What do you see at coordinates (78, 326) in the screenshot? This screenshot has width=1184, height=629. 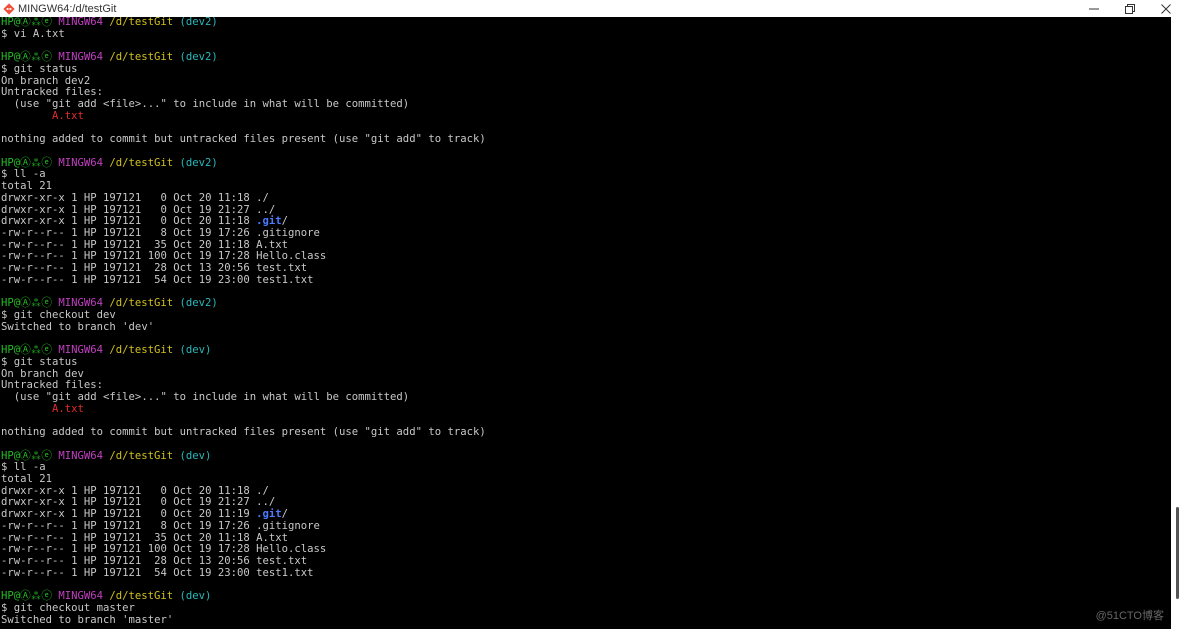 I see `terminal-text: Switched to branch 'dev'` at bounding box center [78, 326].